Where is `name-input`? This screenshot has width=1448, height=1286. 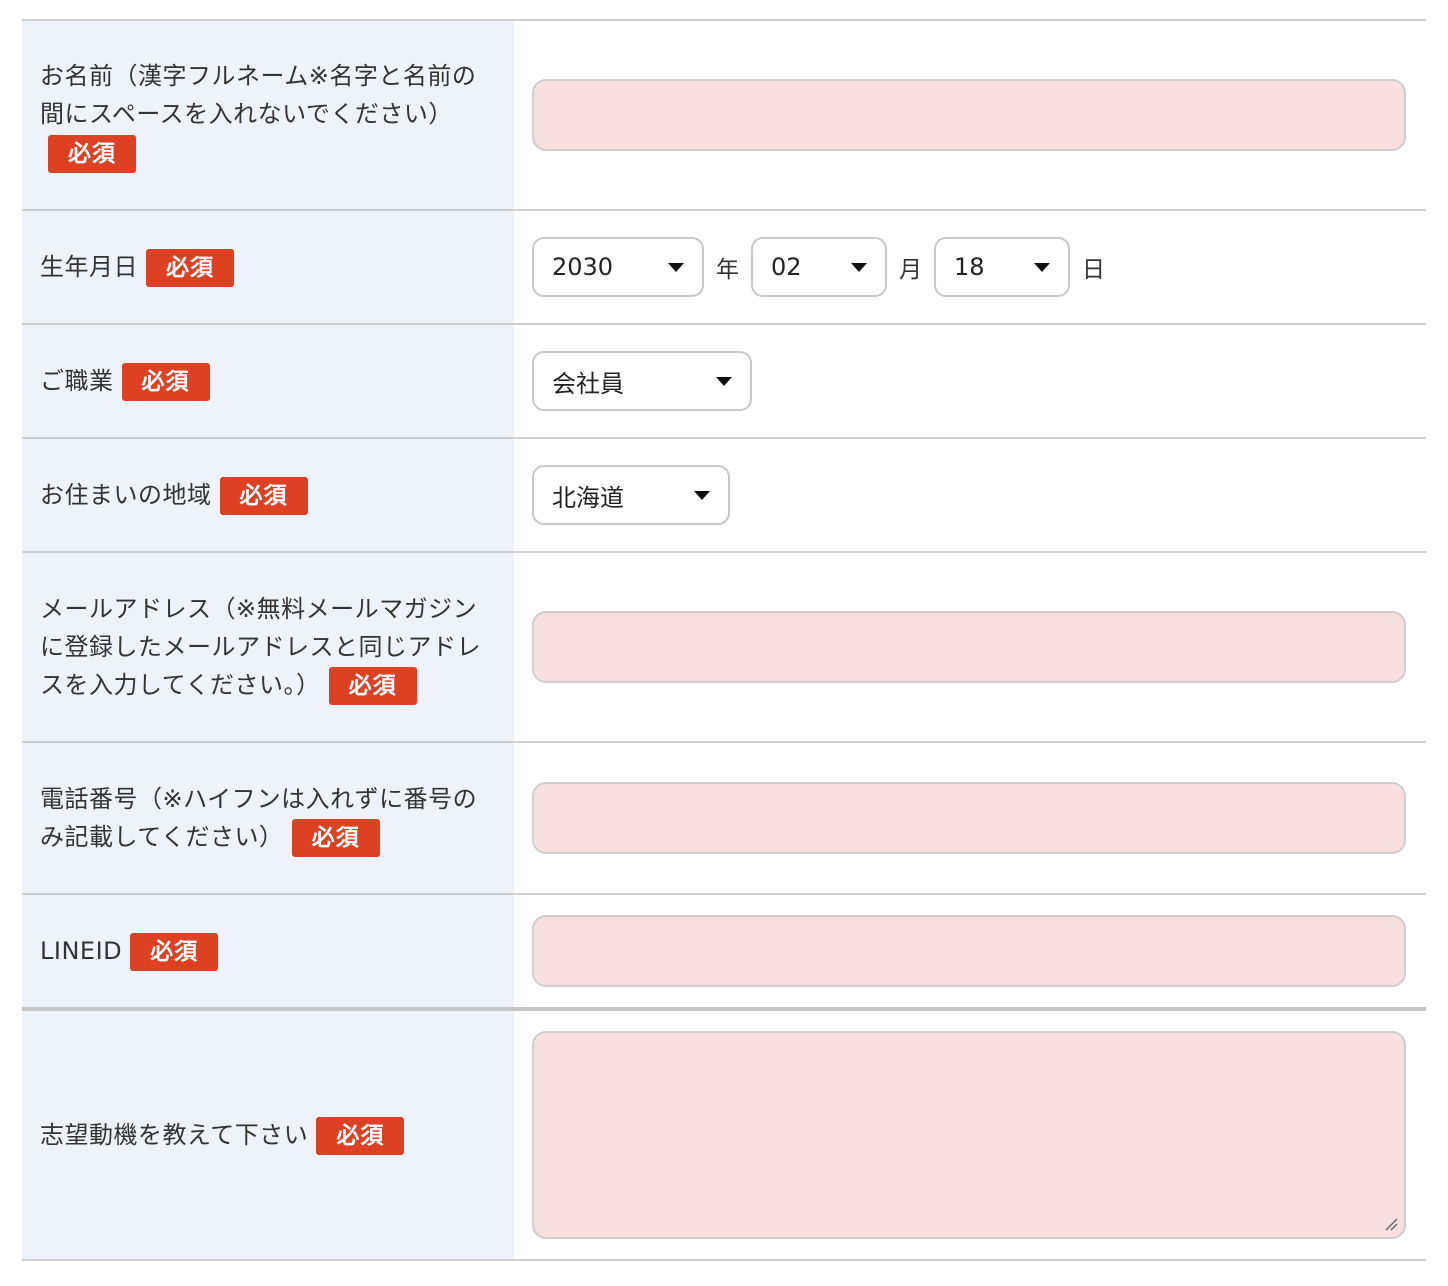 name-input is located at coordinates (969, 115).